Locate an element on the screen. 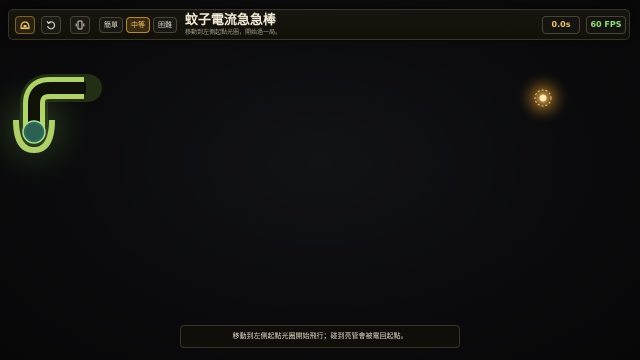 The height and width of the screenshot is (360, 640). difficulty-easy-button: 簡單 is located at coordinates (111, 25).